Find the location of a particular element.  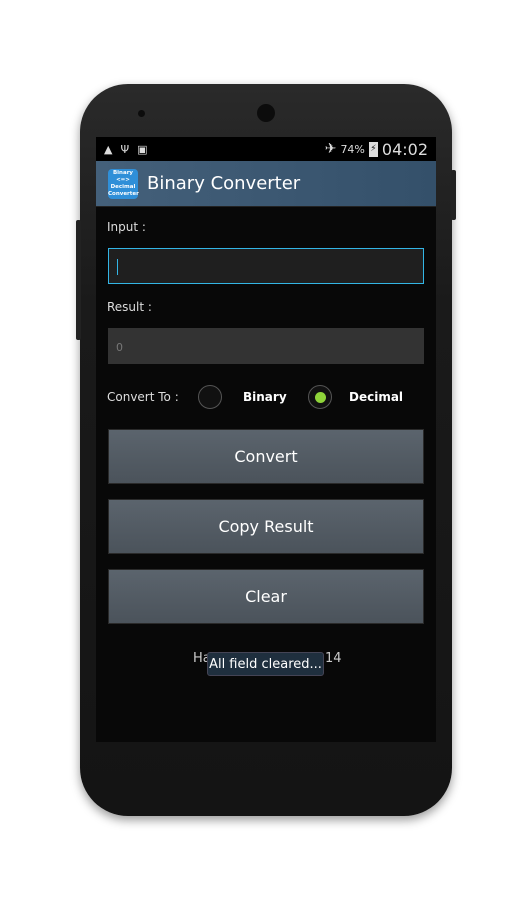

cleaner-icon: ▲ is located at coordinates (108, 149).